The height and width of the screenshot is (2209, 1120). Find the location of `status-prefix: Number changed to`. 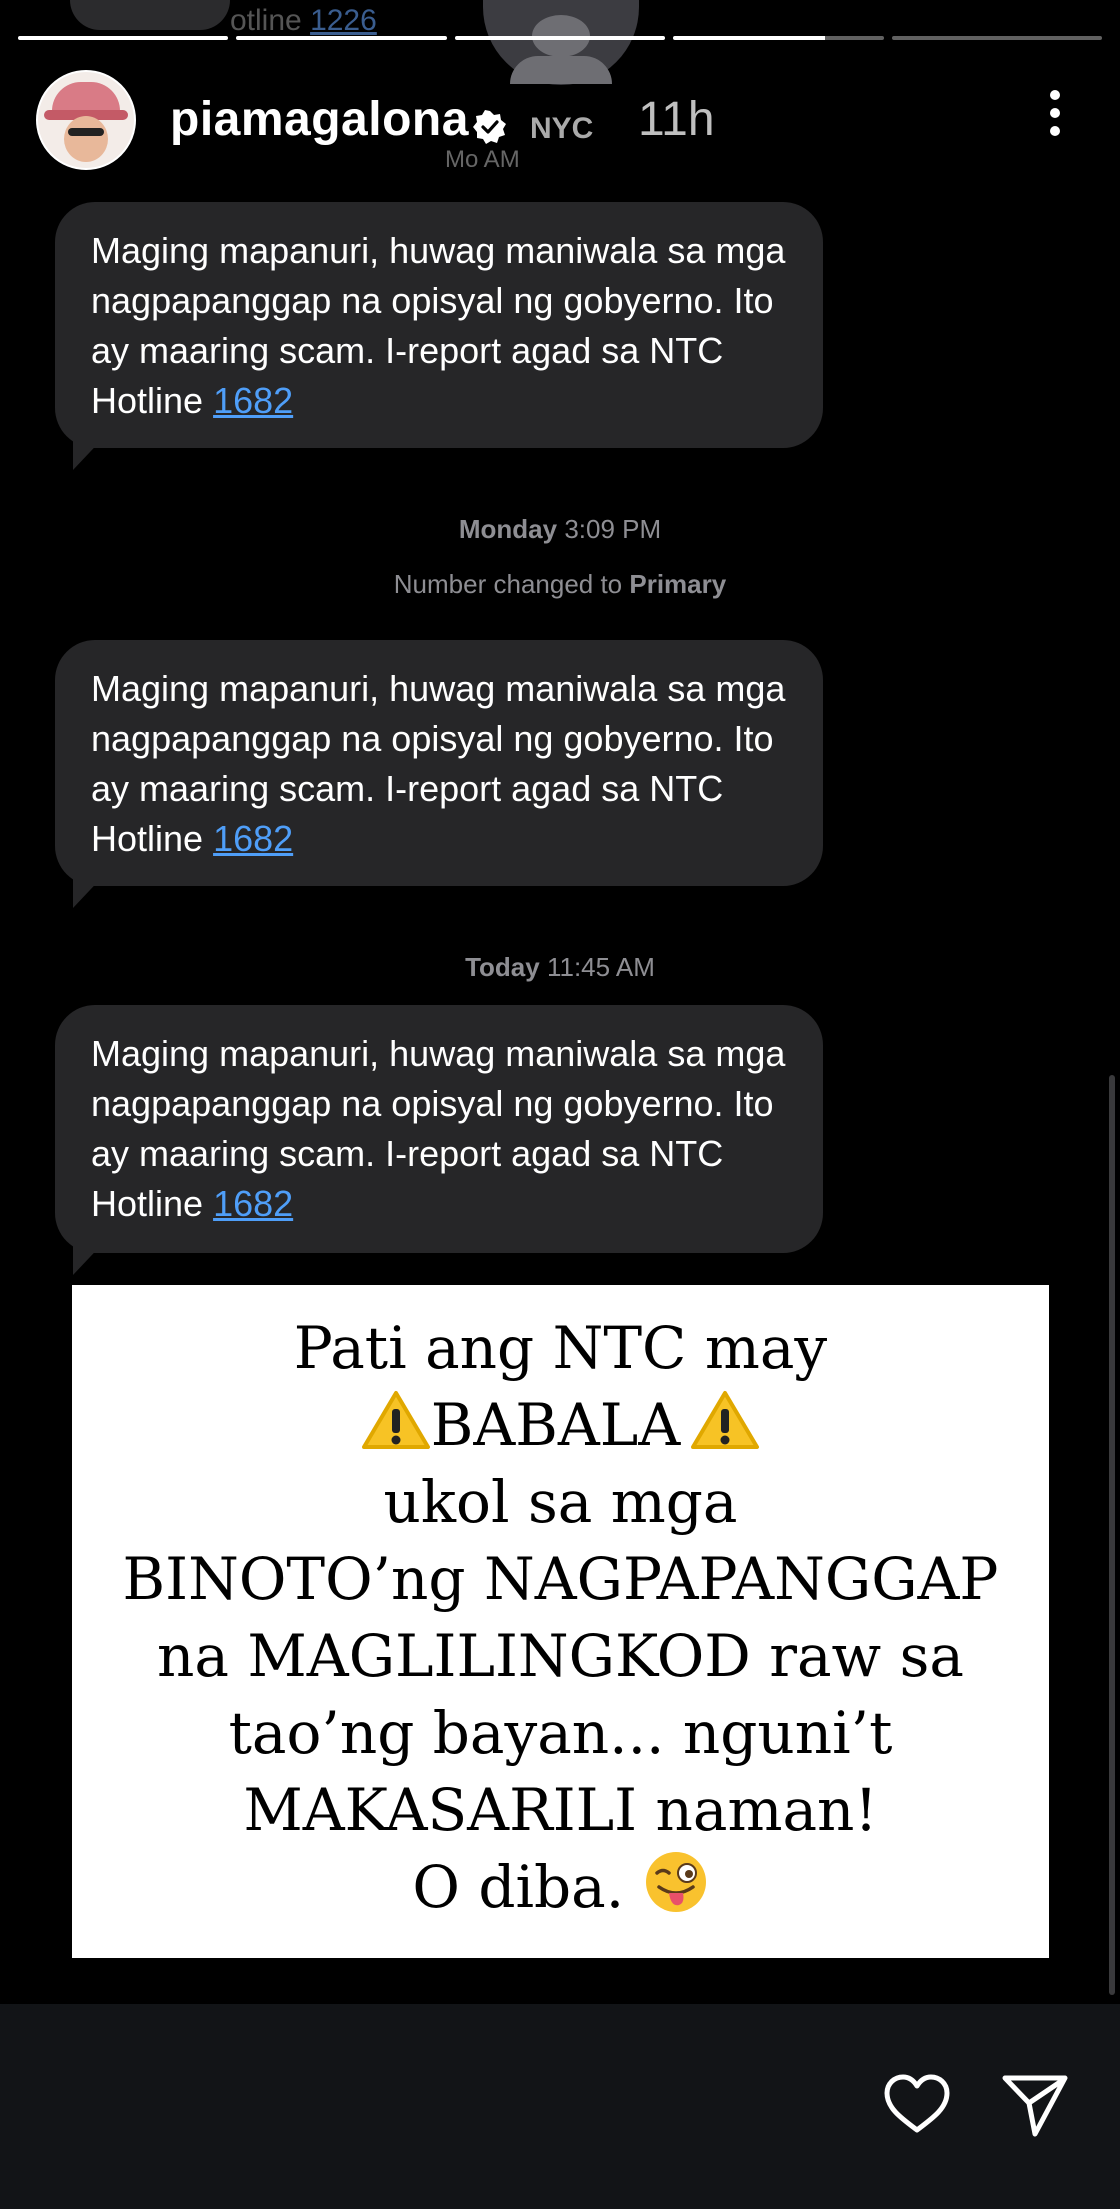

status-prefix: Number changed to is located at coordinates (511, 584).